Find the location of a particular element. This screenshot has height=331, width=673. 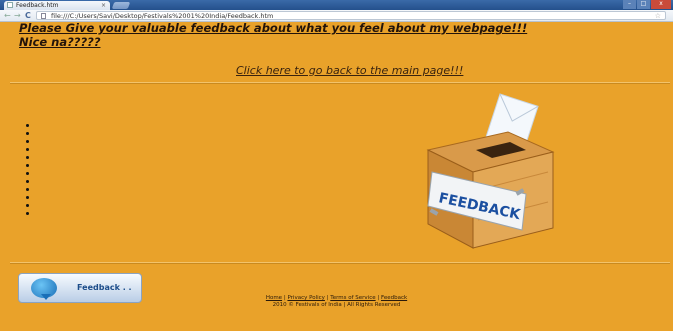

tab-feedback: Feedback.htm × is located at coordinates (57, 5).